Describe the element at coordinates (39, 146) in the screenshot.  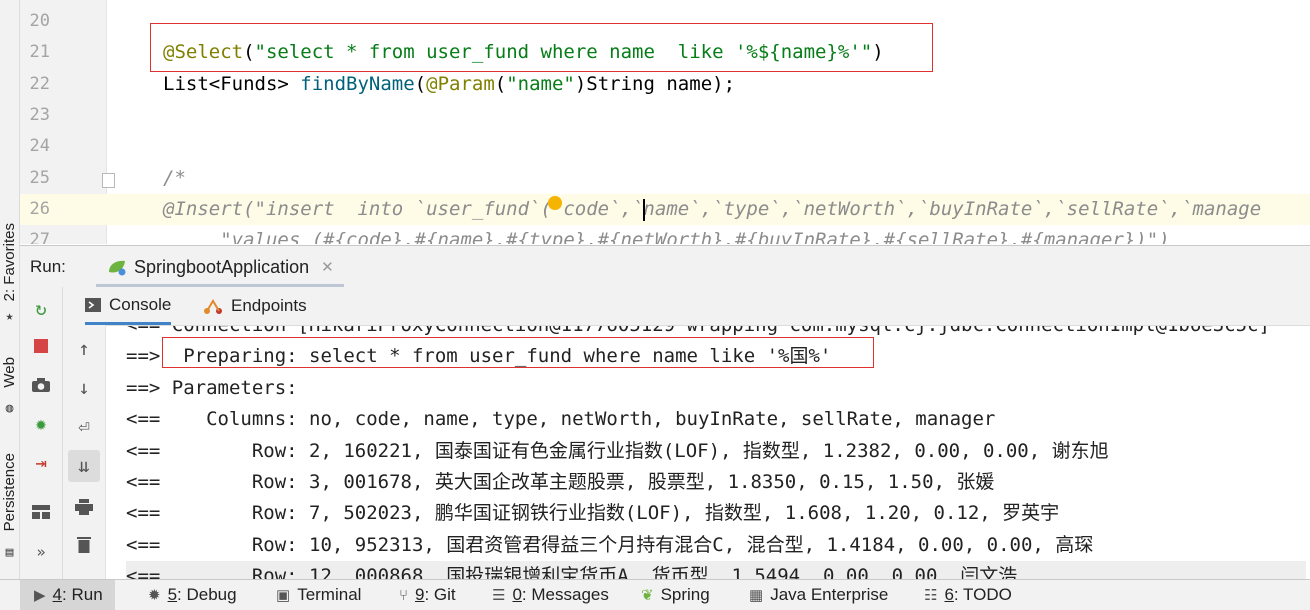
I see `line-number: 24` at that location.